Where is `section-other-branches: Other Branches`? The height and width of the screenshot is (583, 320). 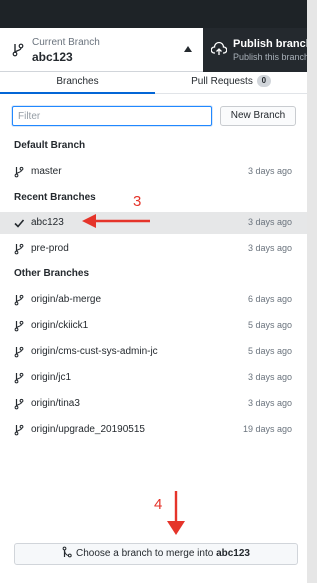
section-other-branches: Other Branches is located at coordinates (52, 273).